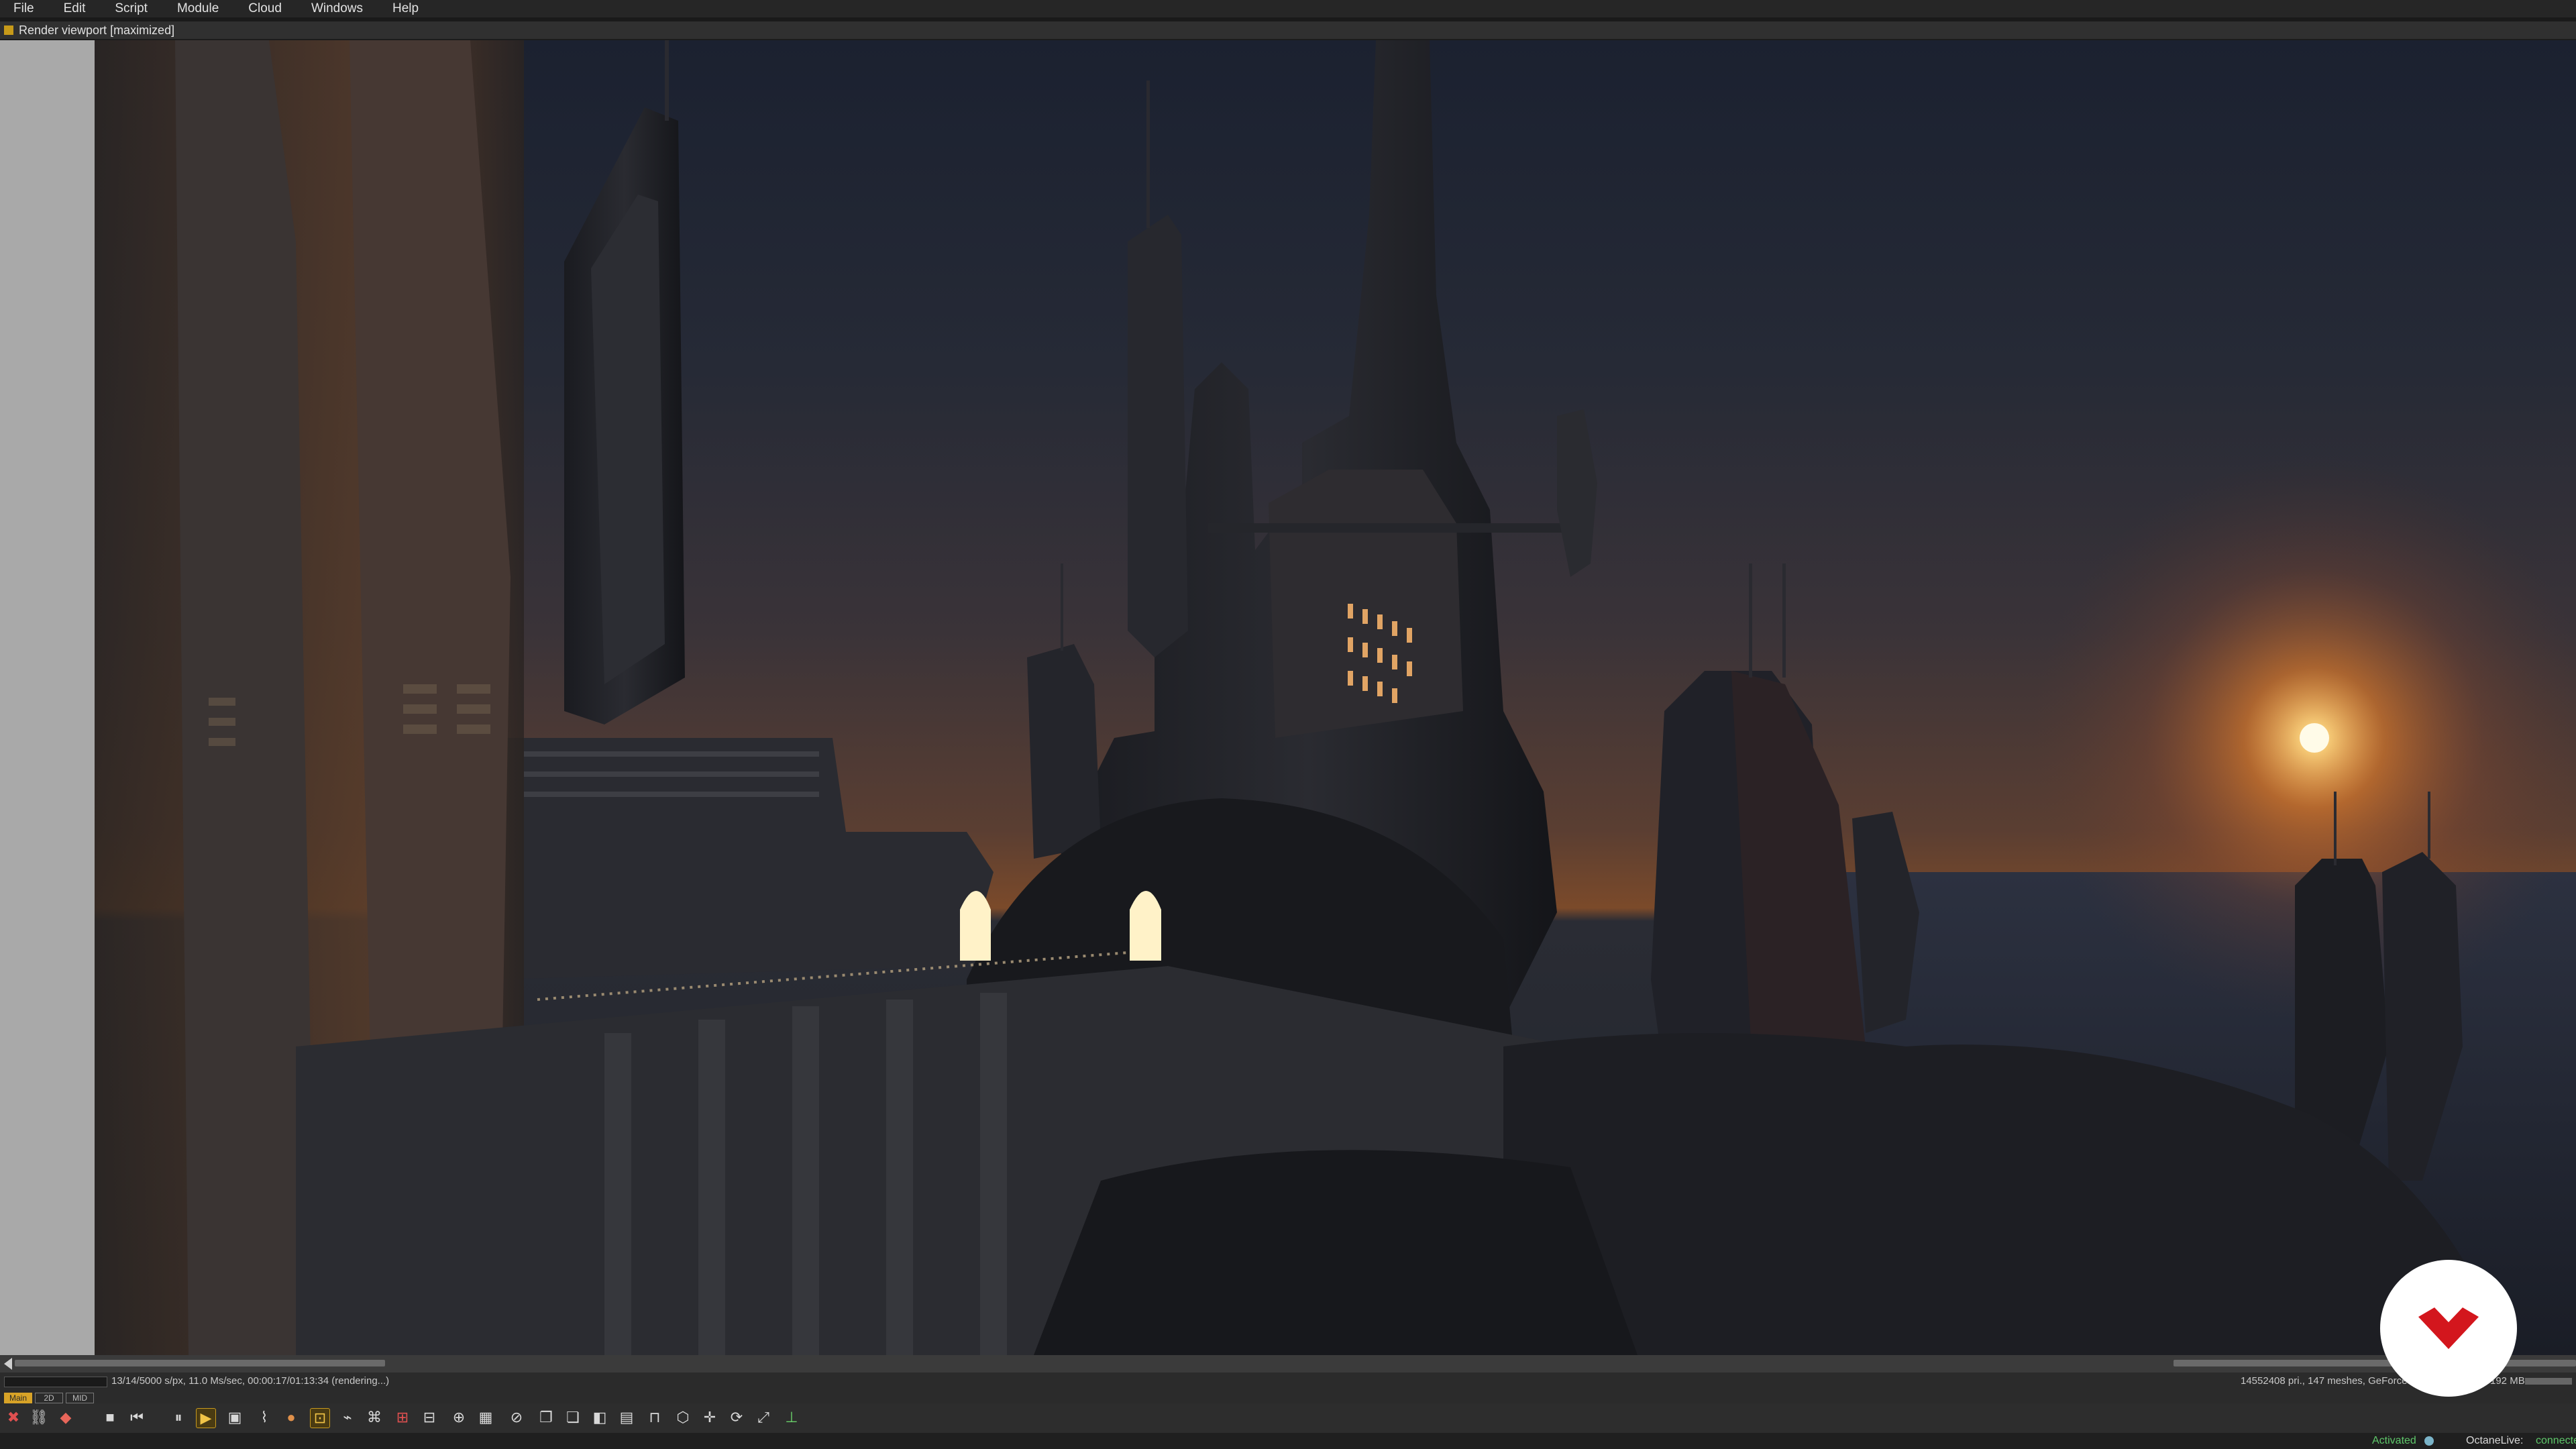 The width and height of the screenshot is (2576, 1449). Describe the element at coordinates (573, 1417) in the screenshot. I see `paste-icon: ❏` at that location.